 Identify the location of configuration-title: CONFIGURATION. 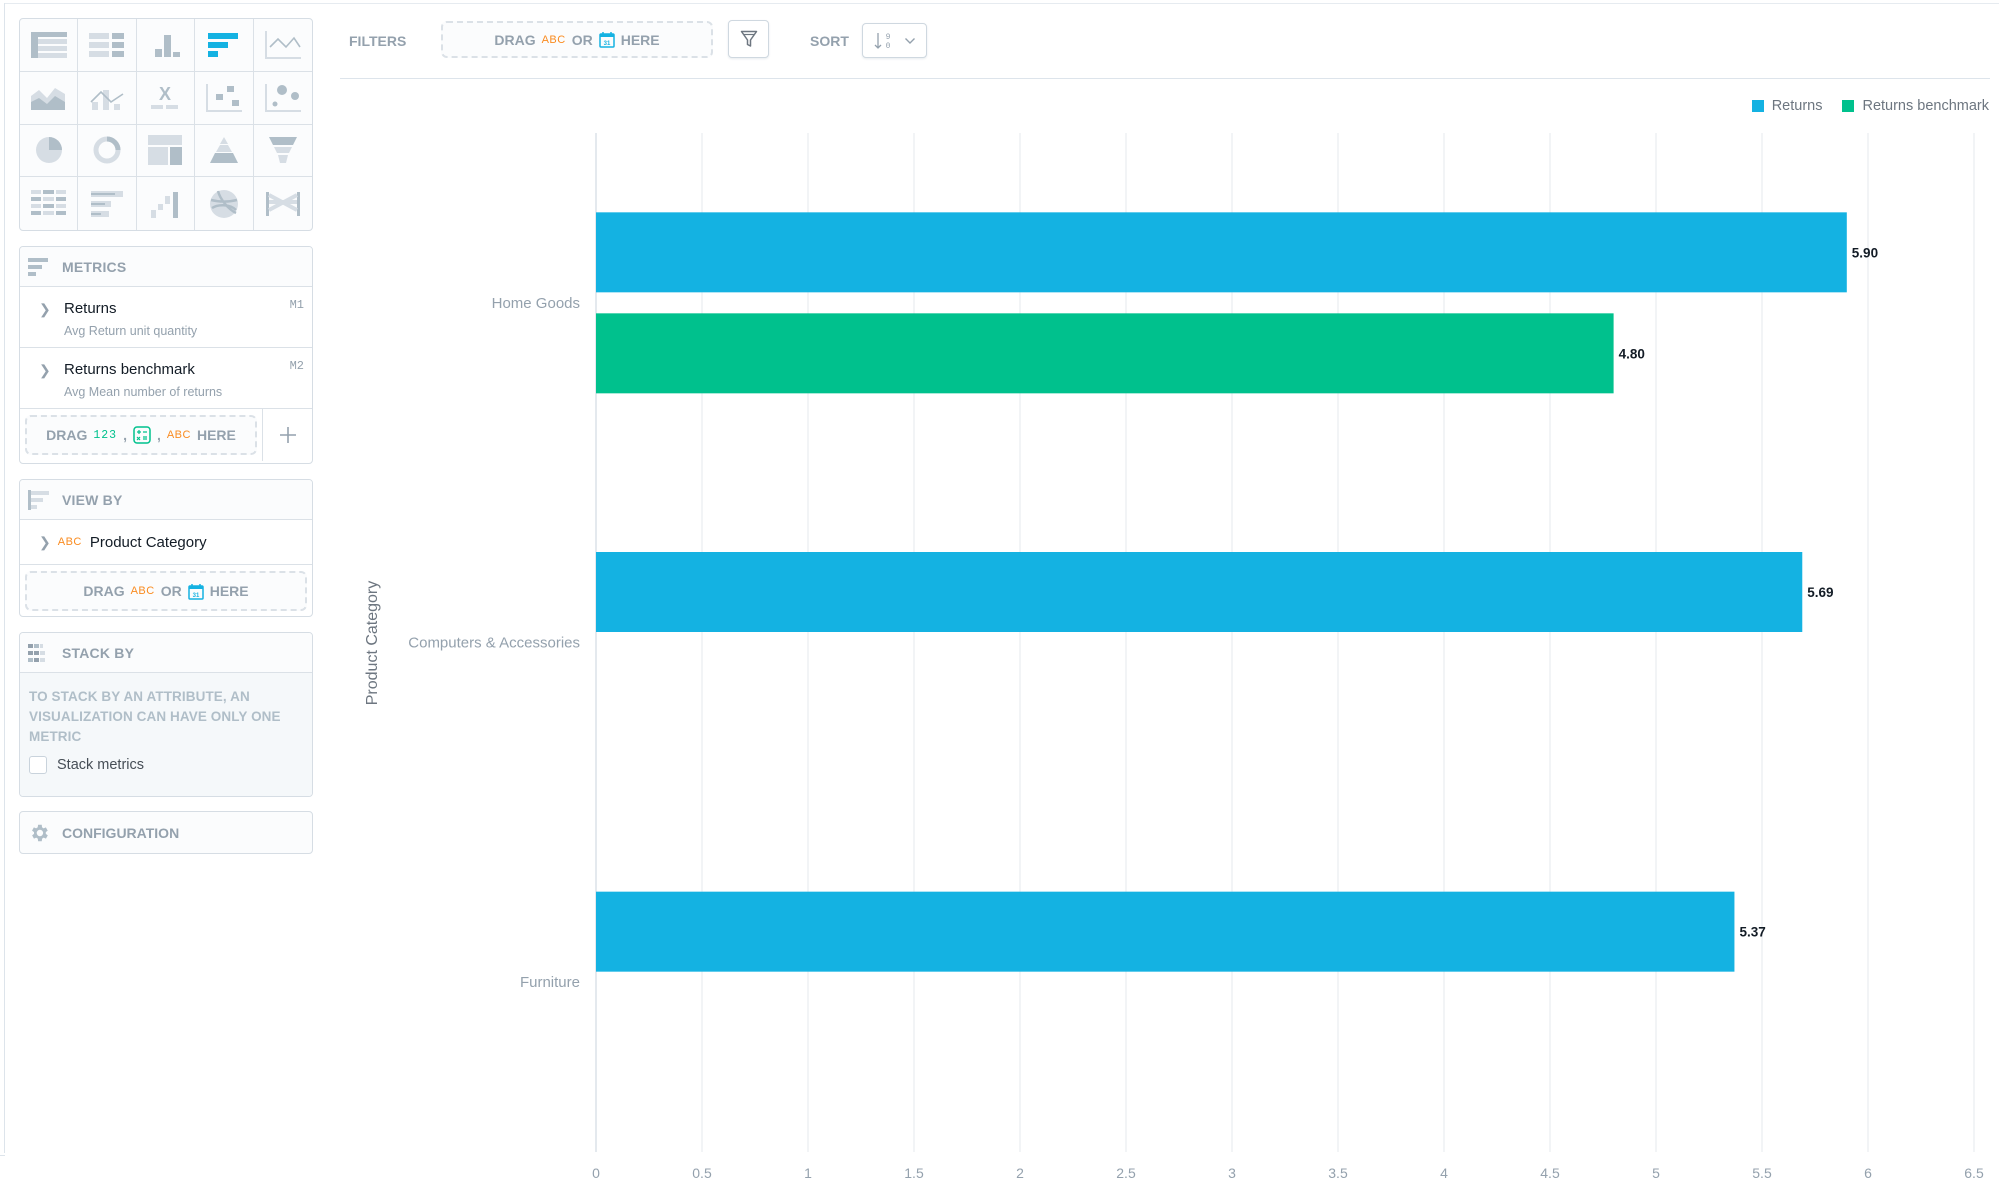
(121, 832).